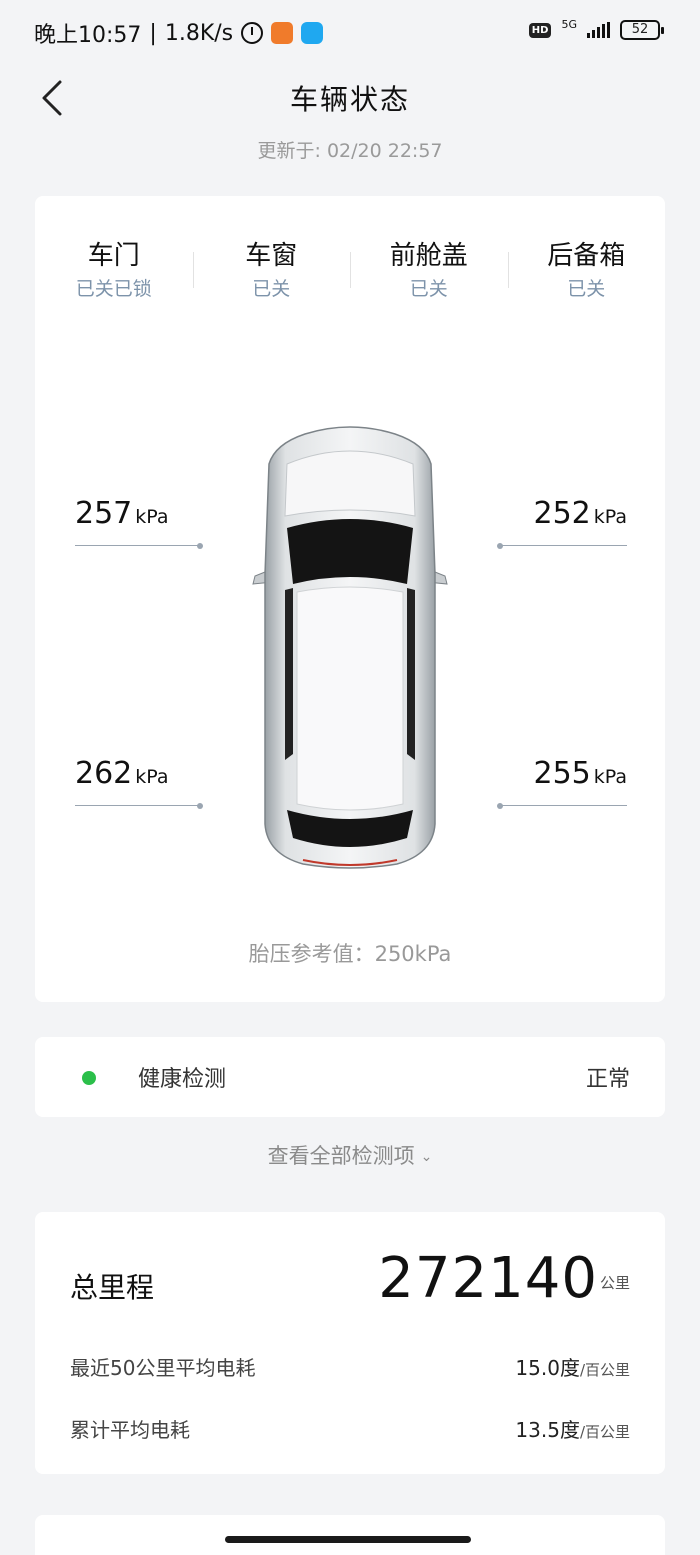 The image size is (700, 1555). What do you see at coordinates (547, 1430) in the screenshot?
I see `consumption-number: 13.5度` at bounding box center [547, 1430].